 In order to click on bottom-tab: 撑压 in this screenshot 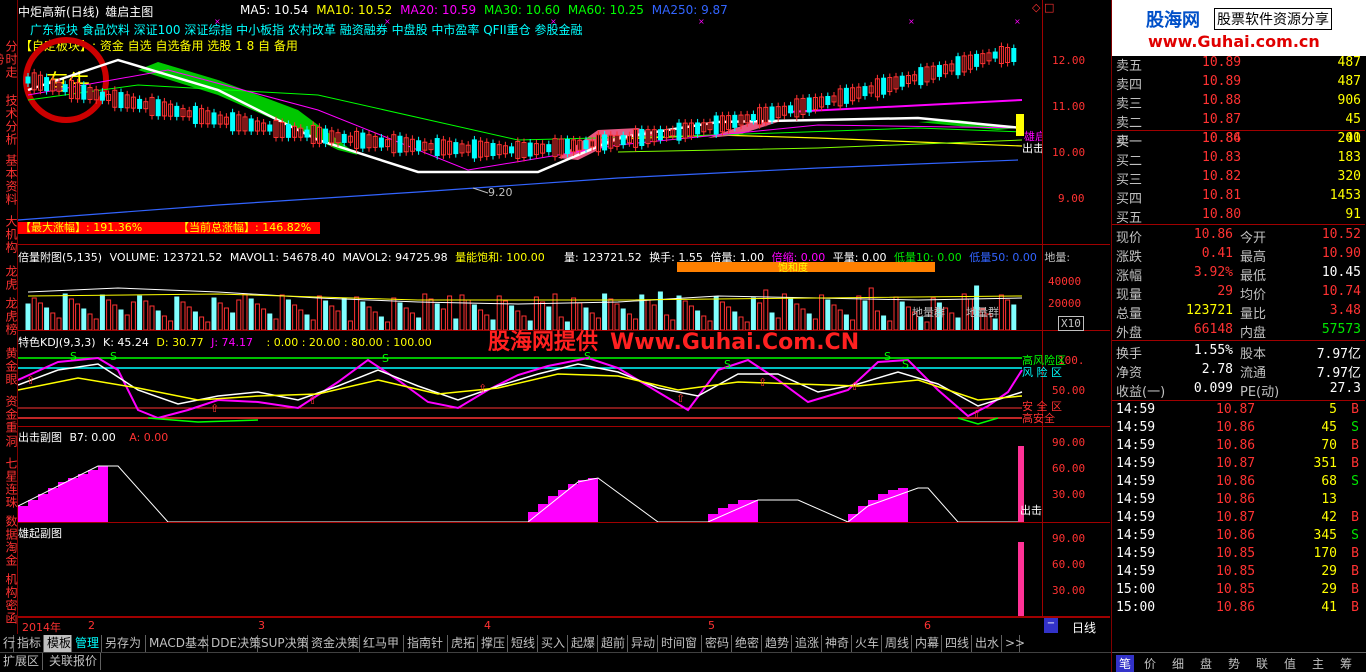, I will do `click(493, 643)`.